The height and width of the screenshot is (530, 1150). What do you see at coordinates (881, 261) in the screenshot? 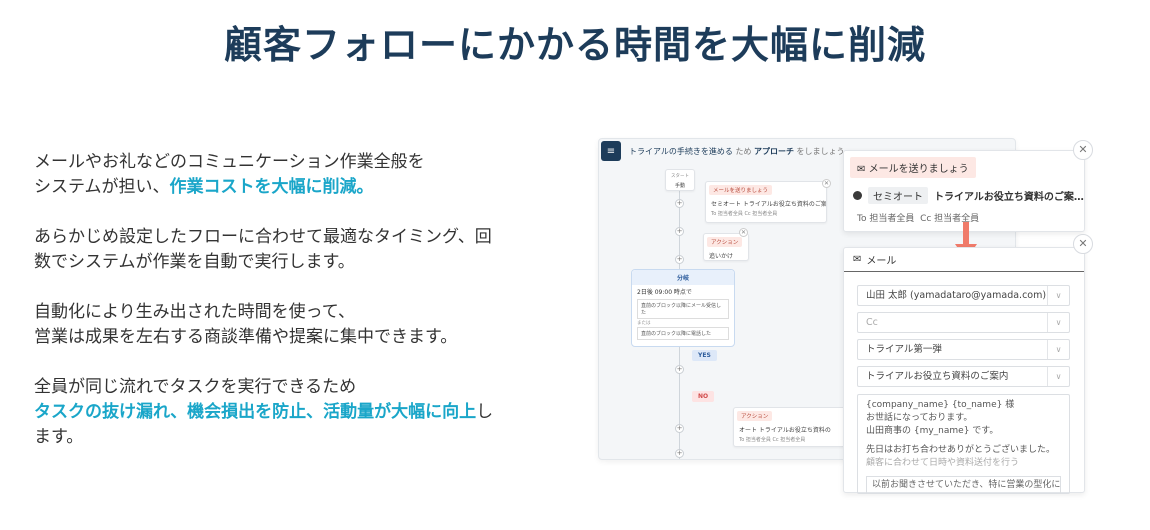
I see `mail-editor-title: メール` at bounding box center [881, 261].